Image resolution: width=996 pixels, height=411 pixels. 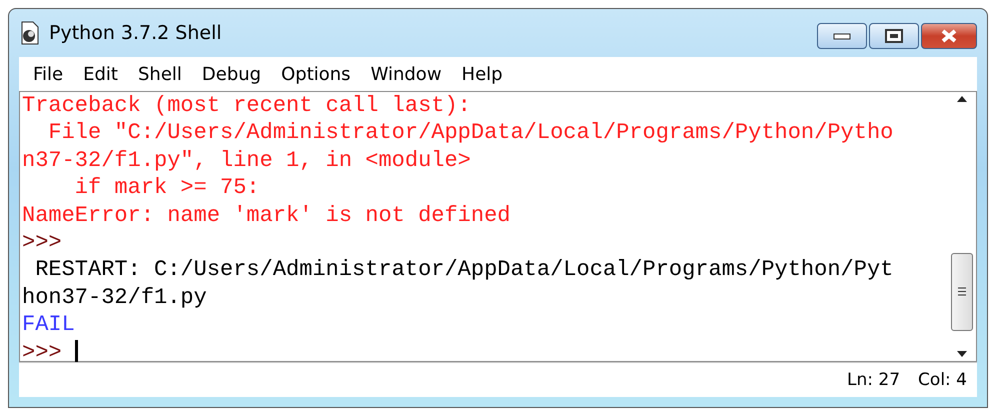 I want to click on menu-item: Shell, so click(x=160, y=74).